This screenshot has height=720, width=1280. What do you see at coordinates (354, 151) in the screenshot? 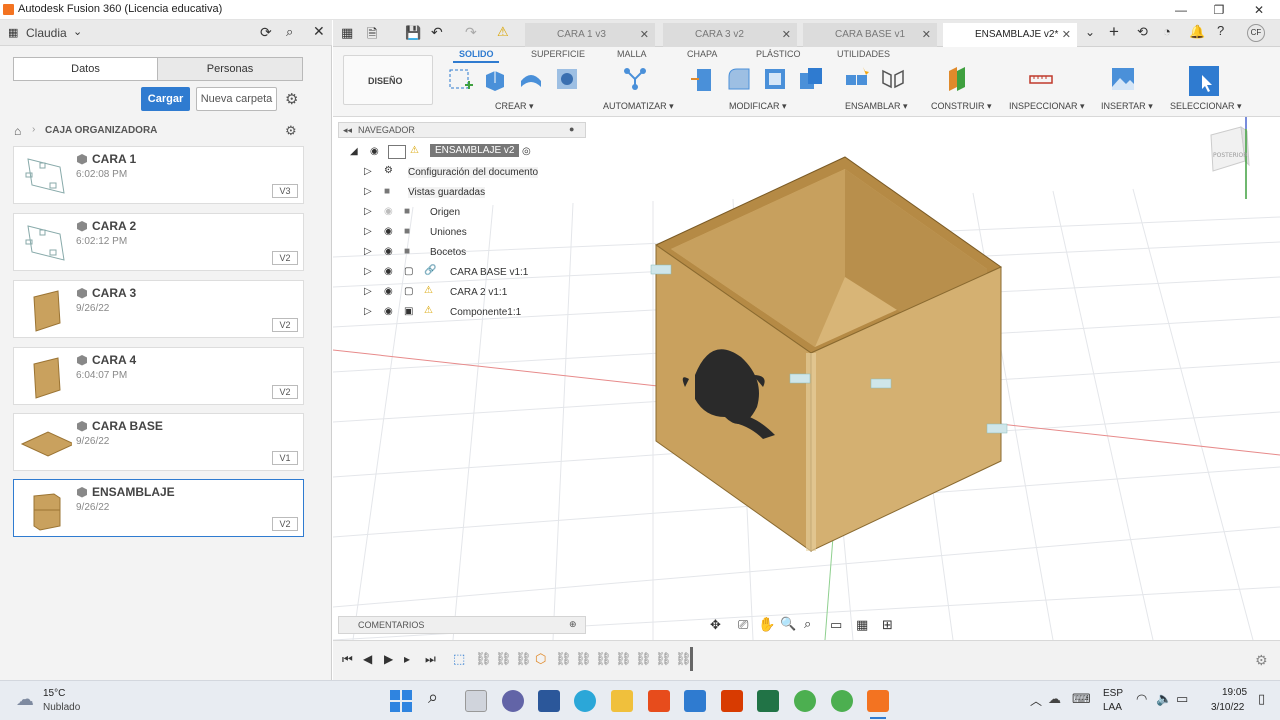
I see `expand-icon: ◢` at bounding box center [354, 151].